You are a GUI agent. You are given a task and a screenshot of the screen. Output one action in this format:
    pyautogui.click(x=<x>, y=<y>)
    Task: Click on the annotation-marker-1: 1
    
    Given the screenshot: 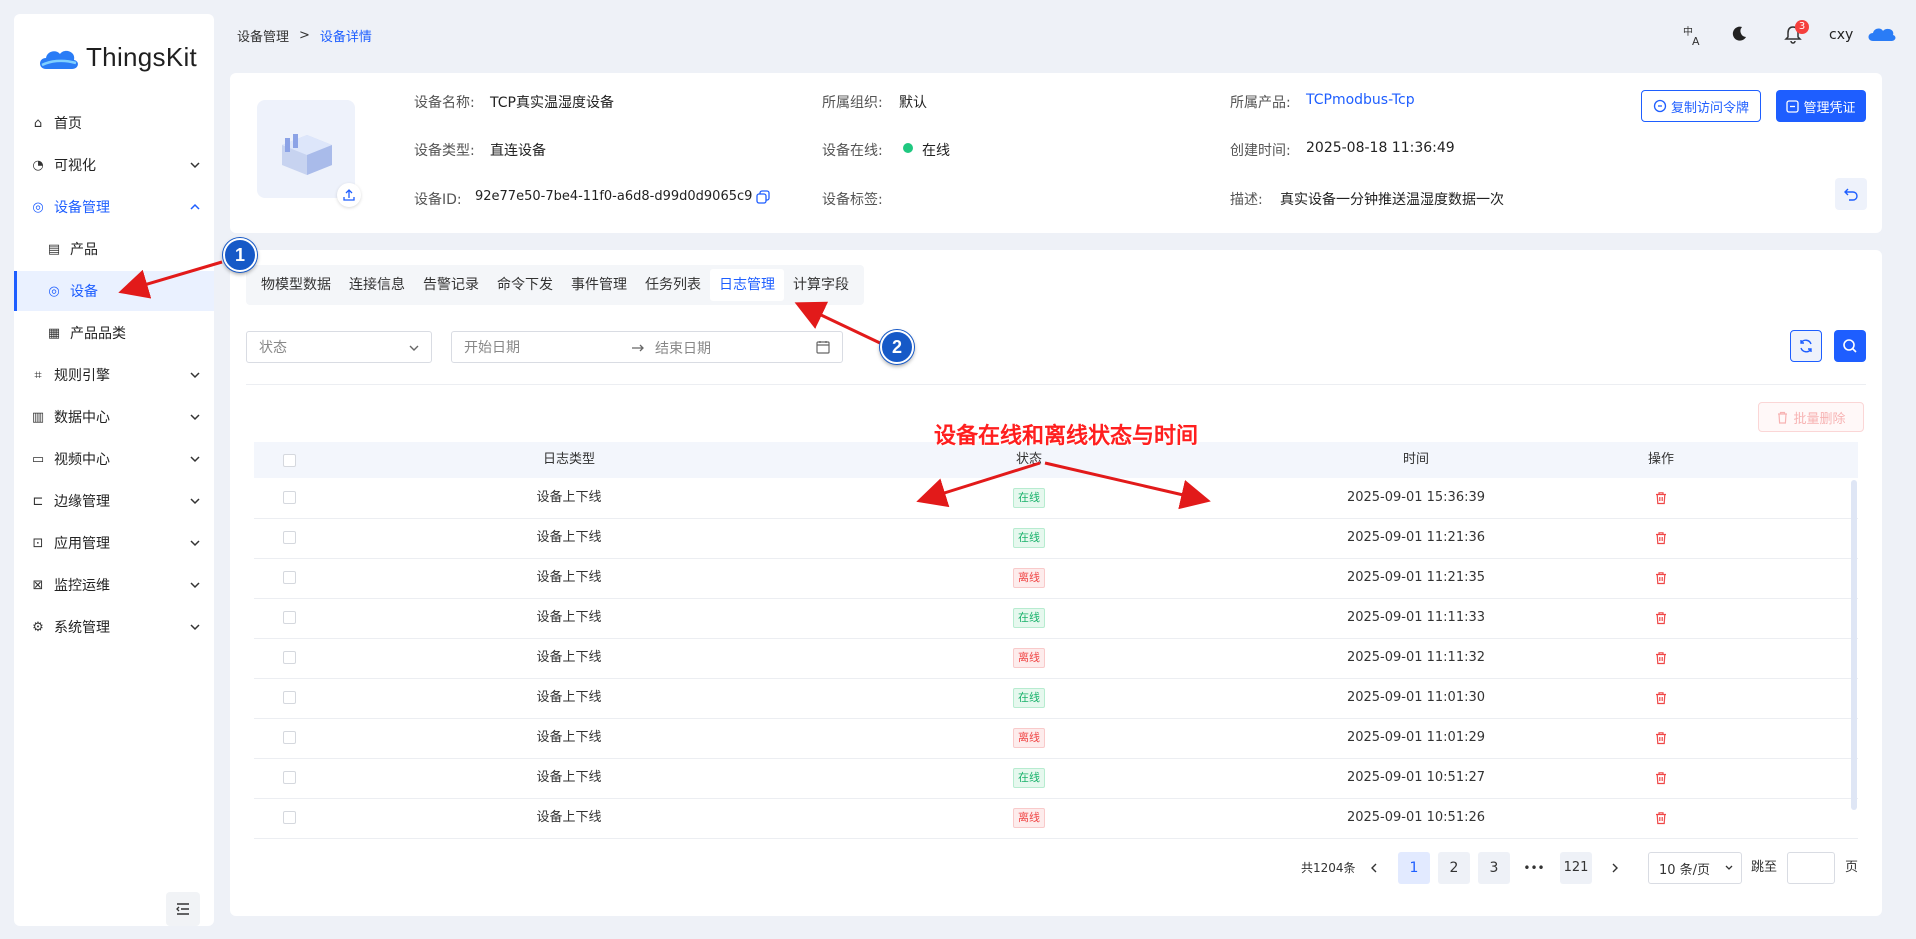 What is the action you would take?
    pyautogui.click(x=240, y=255)
    